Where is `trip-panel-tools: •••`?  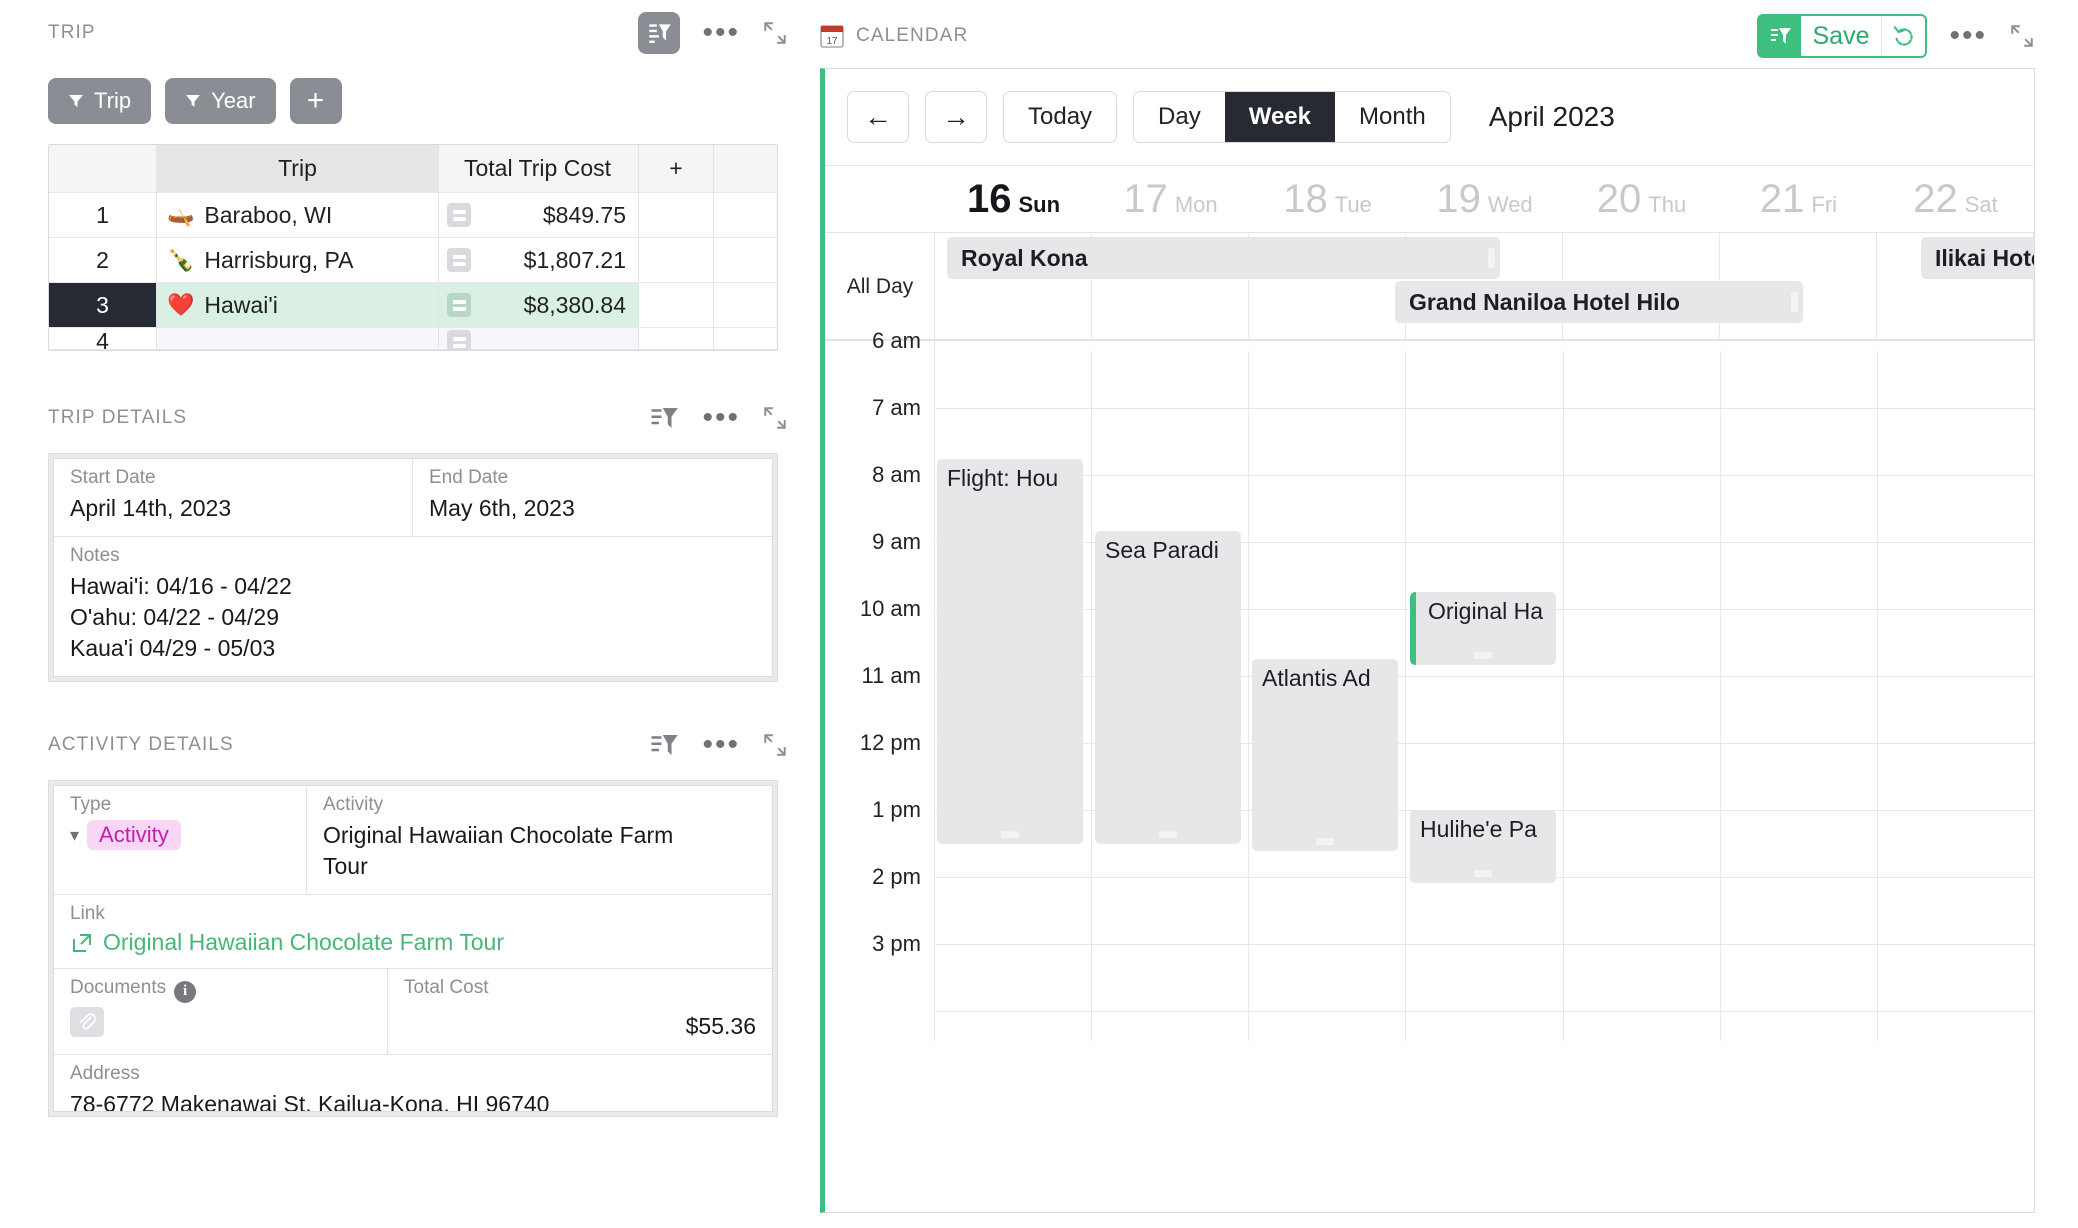 trip-panel-tools: ••• is located at coordinates (713, 33).